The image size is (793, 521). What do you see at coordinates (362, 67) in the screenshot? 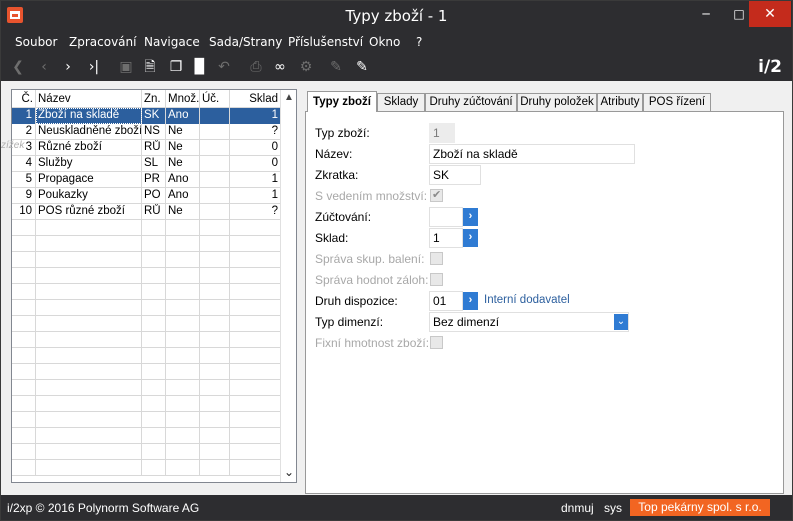
I see `pencil-icon: ✎` at bounding box center [362, 67].